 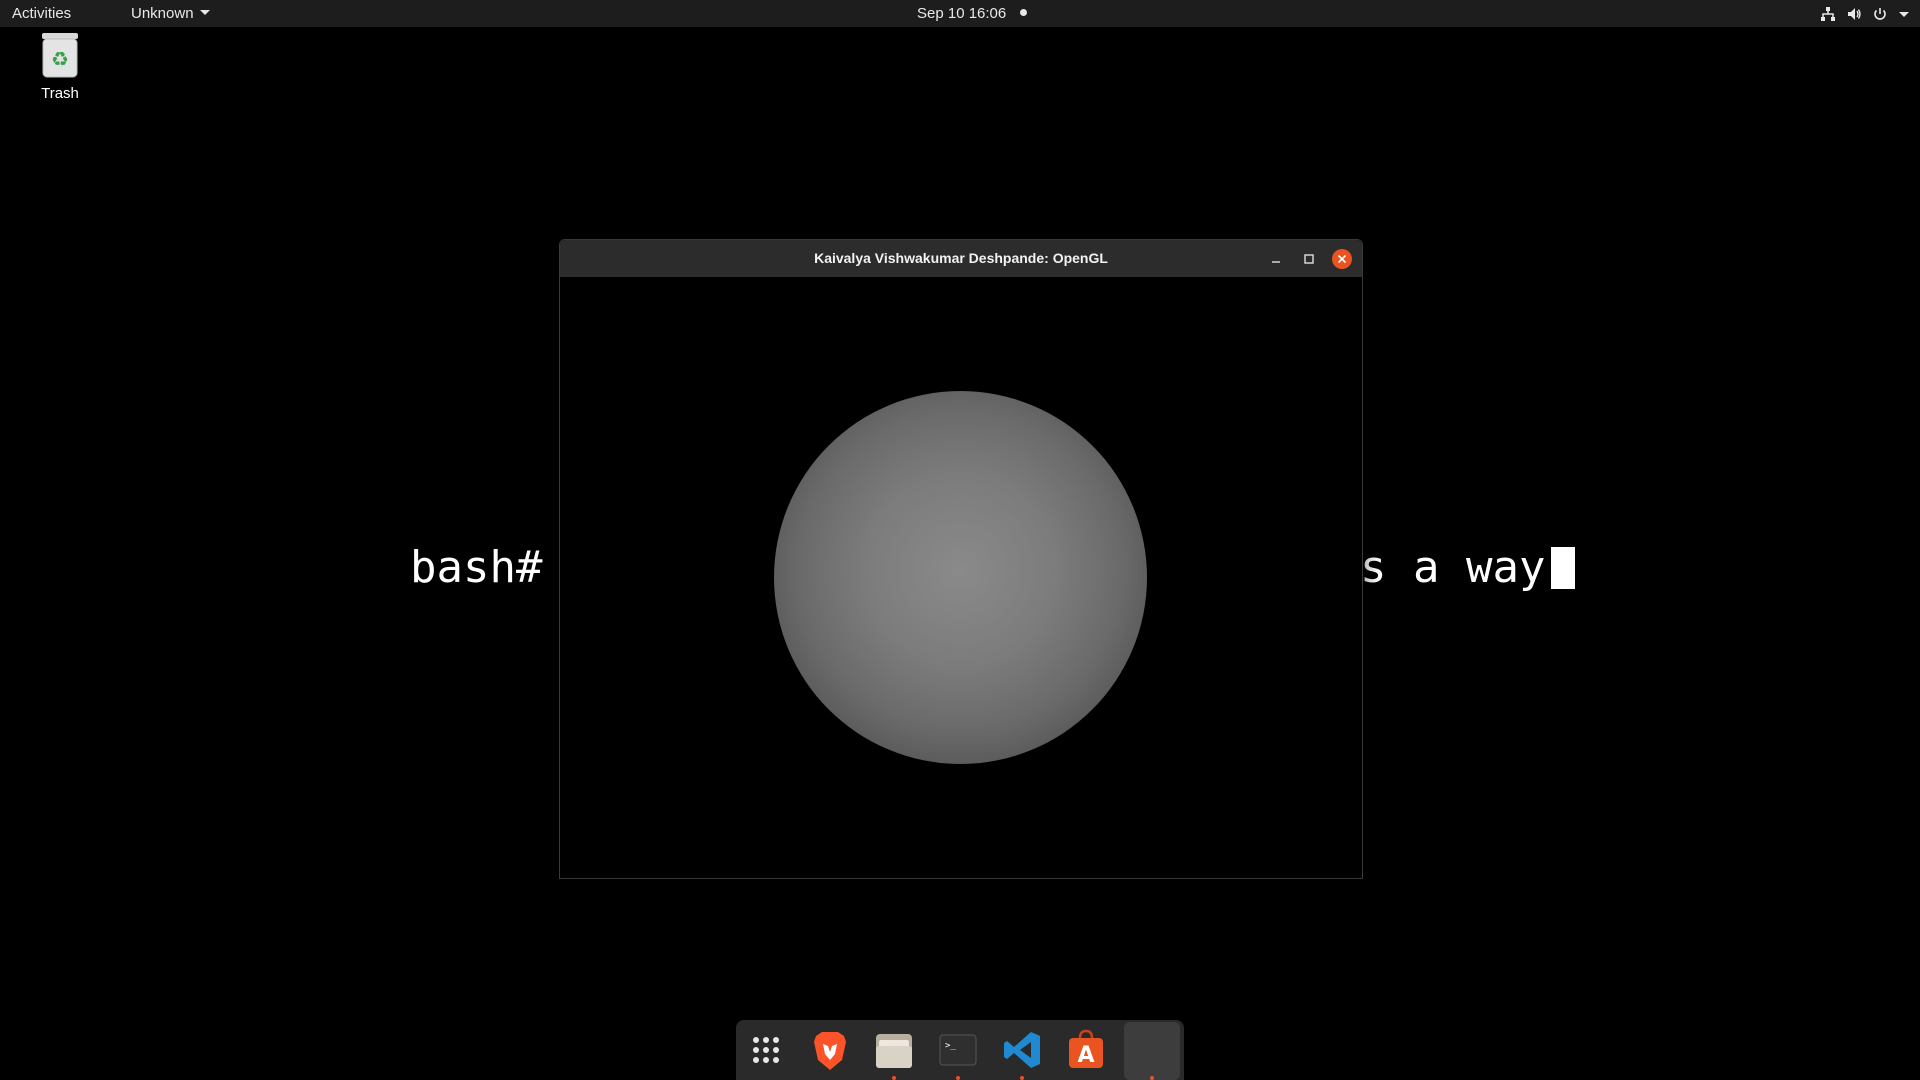 I want to click on vscode-launcher, so click(x=1022, y=1053).